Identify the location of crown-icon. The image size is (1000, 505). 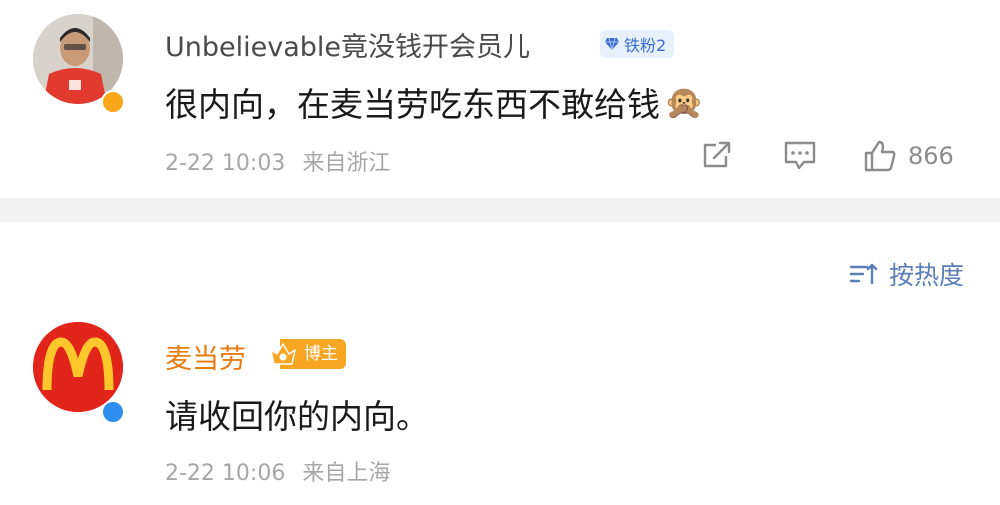
(283, 354).